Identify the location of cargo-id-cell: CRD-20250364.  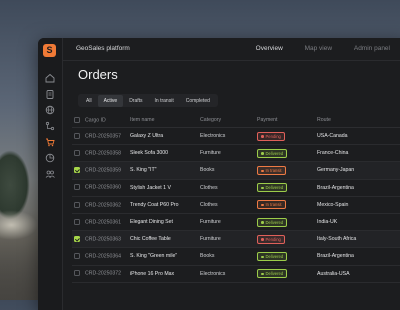
(102, 256).